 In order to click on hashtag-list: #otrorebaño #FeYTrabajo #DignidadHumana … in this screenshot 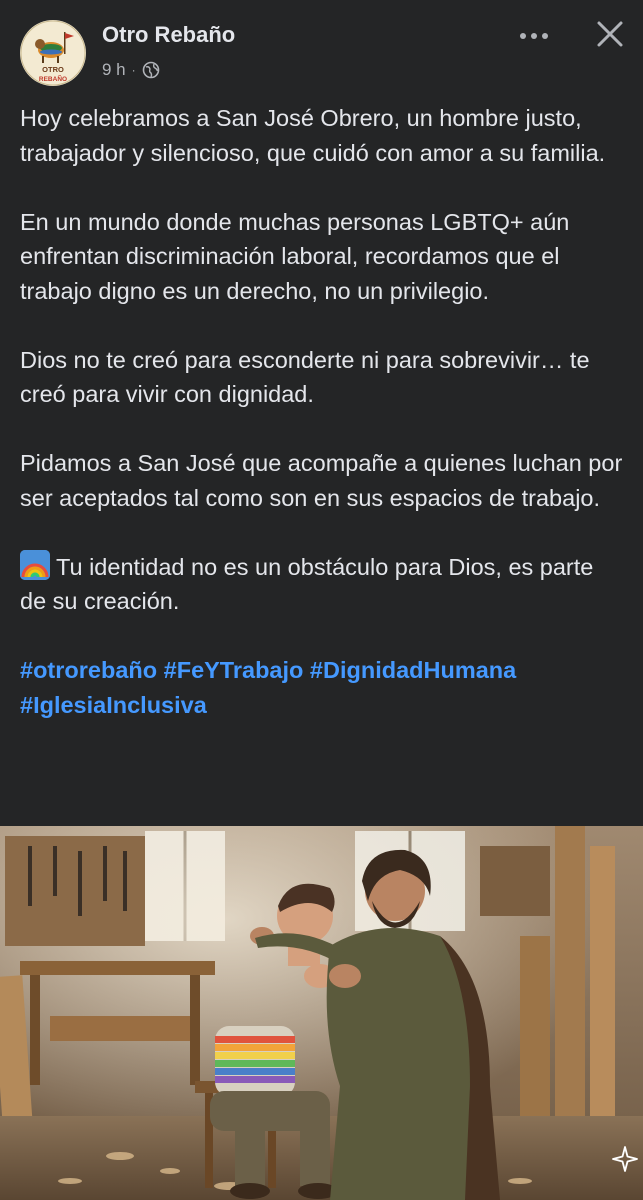, I will do `click(322, 687)`.